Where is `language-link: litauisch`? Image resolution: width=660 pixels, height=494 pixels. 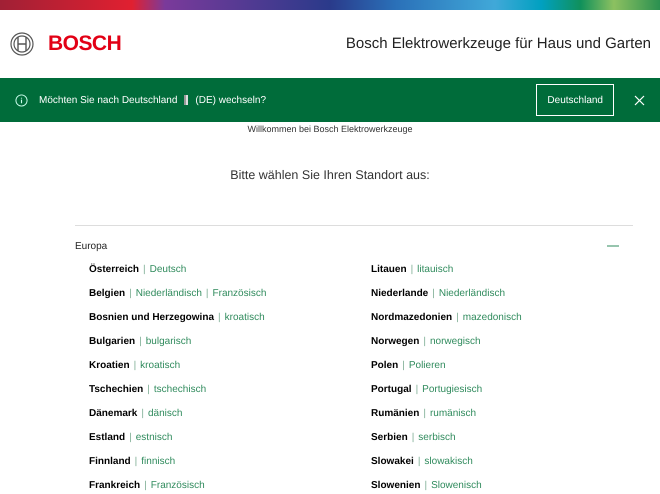
language-link: litauisch is located at coordinates (435, 270).